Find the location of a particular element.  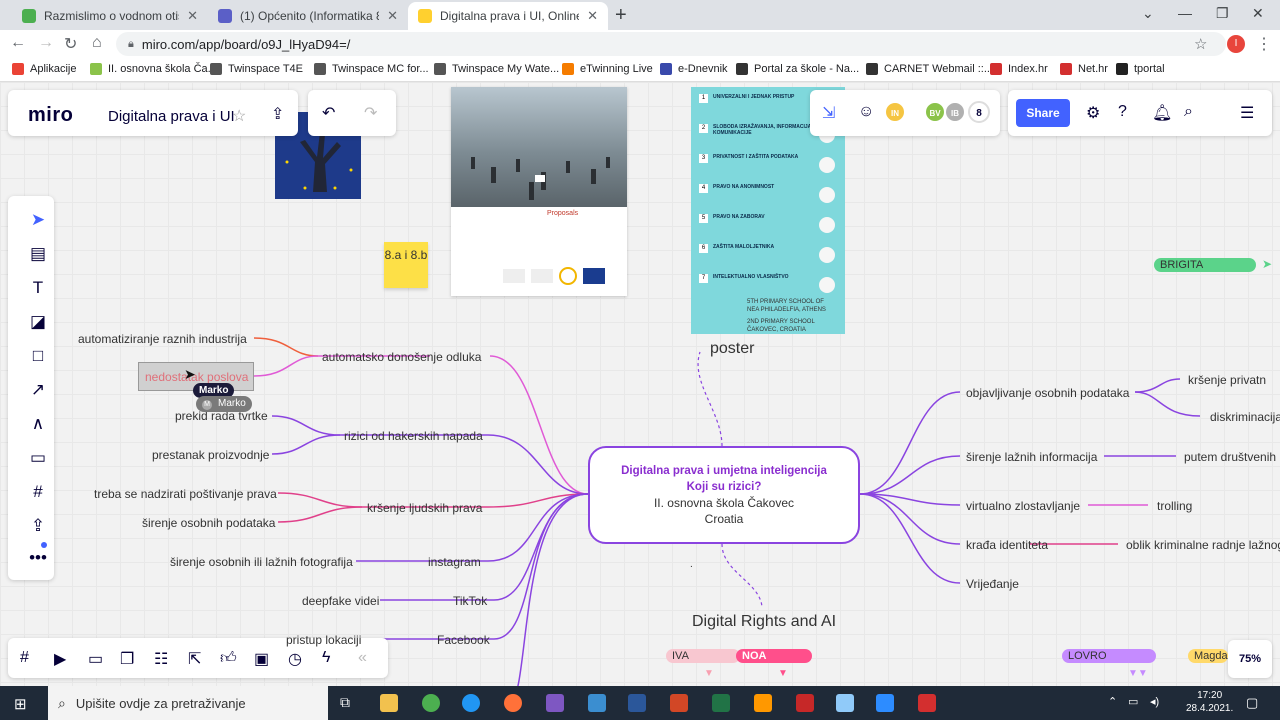

taskbar-search: ⌕ Upišite ovdje za pretraživanje is located at coordinates (188, 703).